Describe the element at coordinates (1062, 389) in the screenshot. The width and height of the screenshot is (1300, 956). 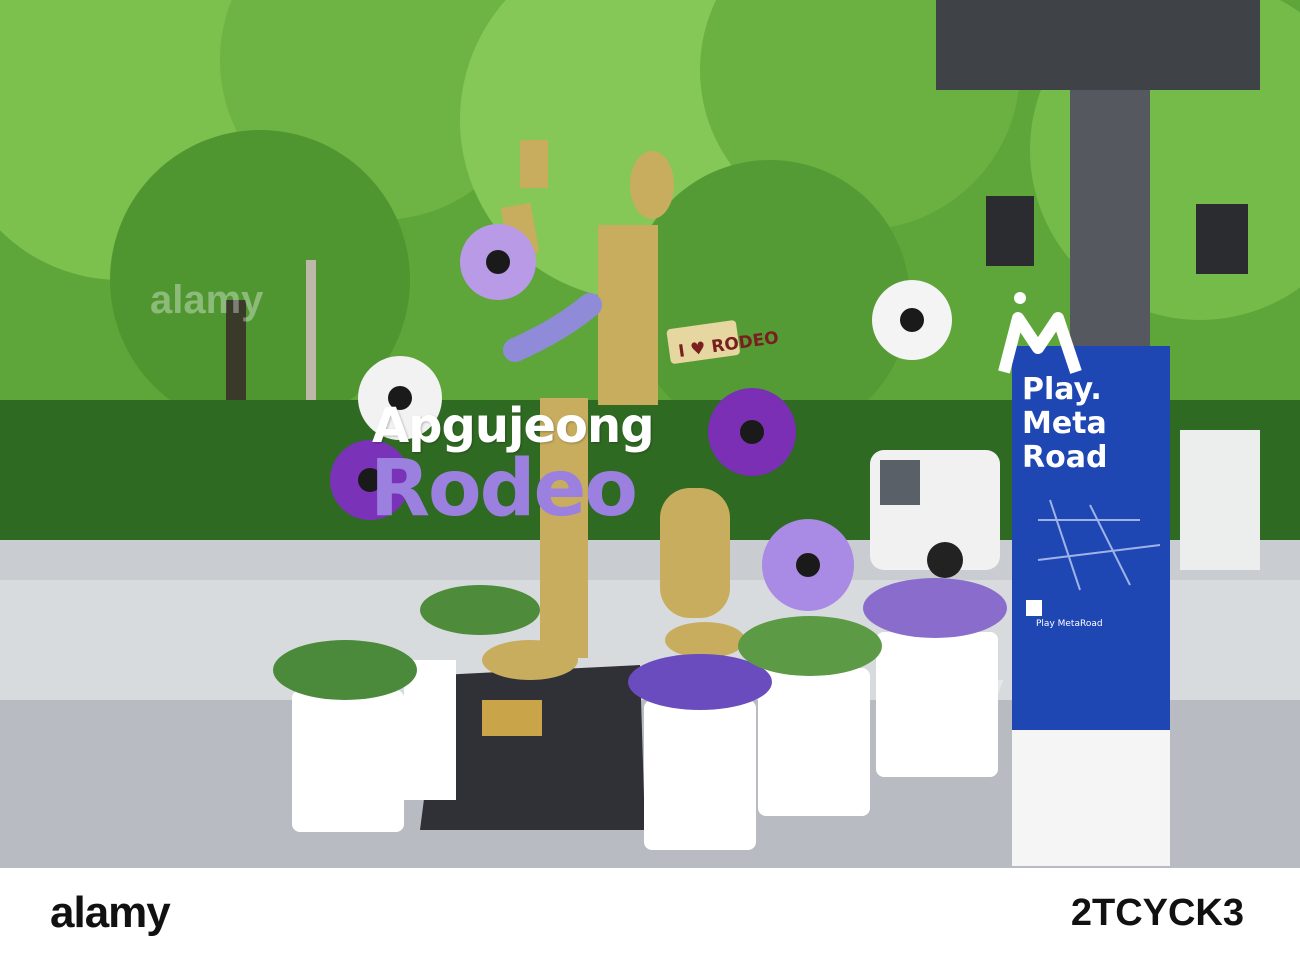
I see `meta-sign-line1: Play.` at that location.